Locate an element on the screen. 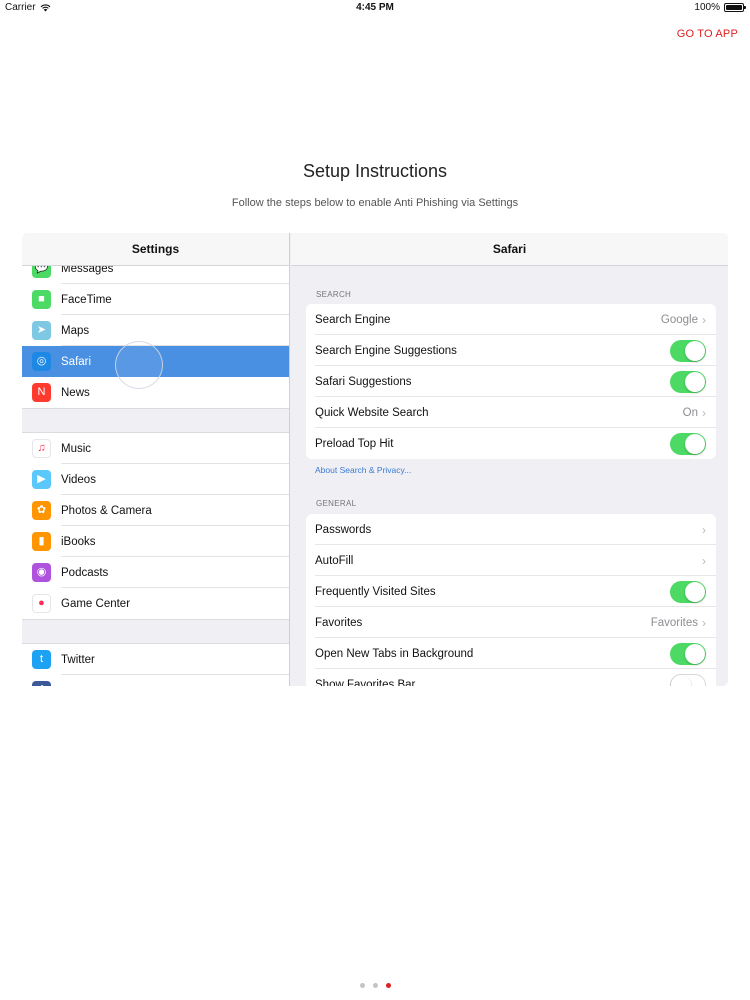  videos-icon: ▶ is located at coordinates (41, 479).